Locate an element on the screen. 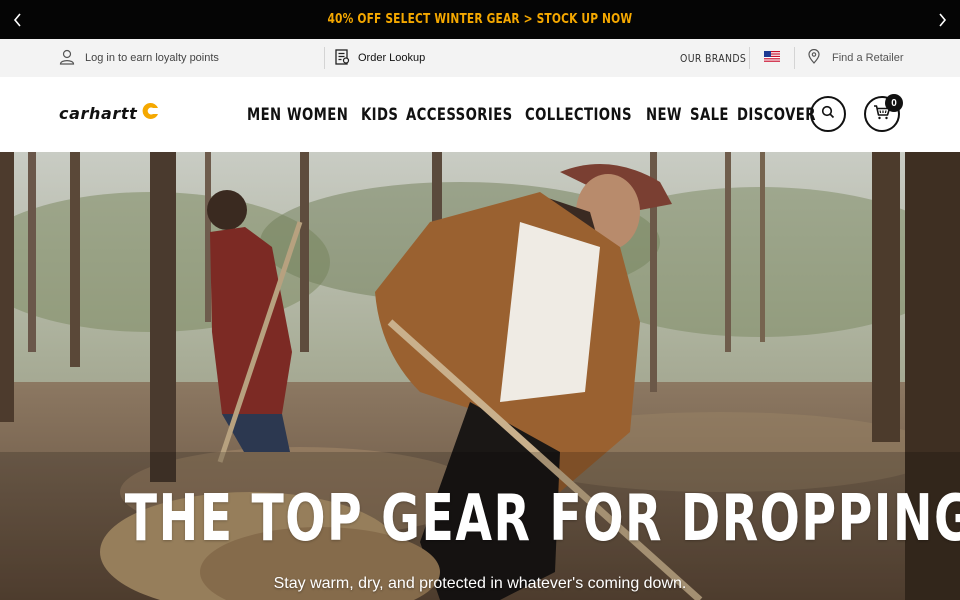  nav-new: NEW is located at coordinates (664, 115).